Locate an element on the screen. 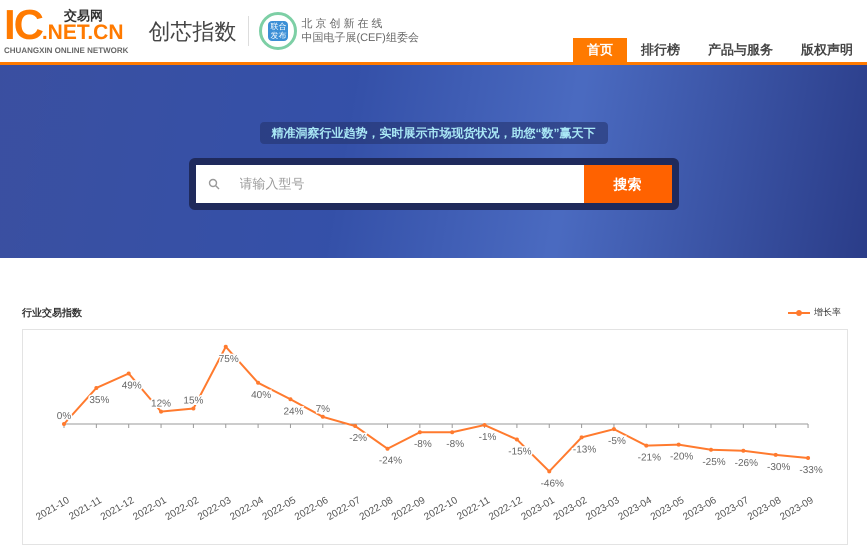 This screenshot has height=548, width=867. search-icon is located at coordinates (214, 184).